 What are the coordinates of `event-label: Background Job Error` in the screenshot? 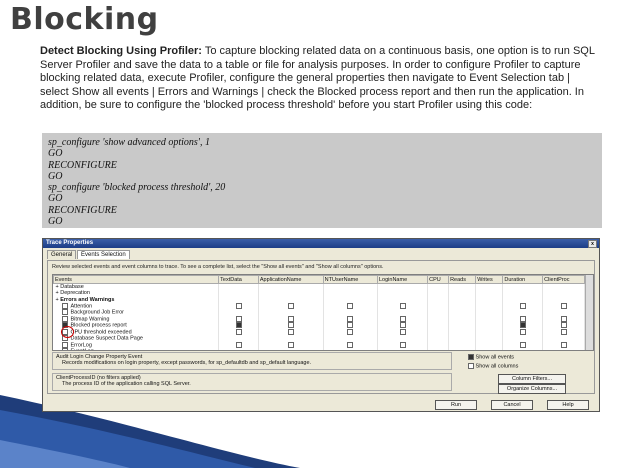 It's located at (97, 312).